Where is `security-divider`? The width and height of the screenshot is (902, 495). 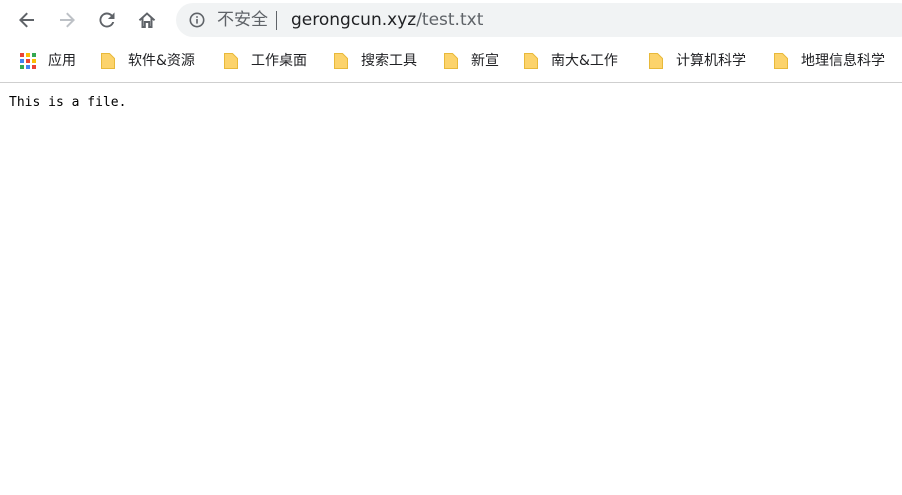 security-divider is located at coordinates (276, 20).